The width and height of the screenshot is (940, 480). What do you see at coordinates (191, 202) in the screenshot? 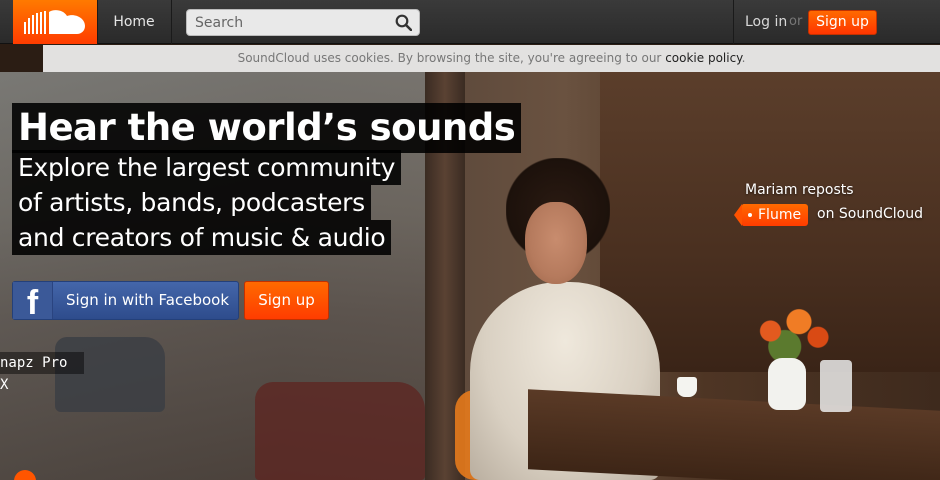
I see `hero-subtitle-line: of artists, bands, podcasters` at bounding box center [191, 202].